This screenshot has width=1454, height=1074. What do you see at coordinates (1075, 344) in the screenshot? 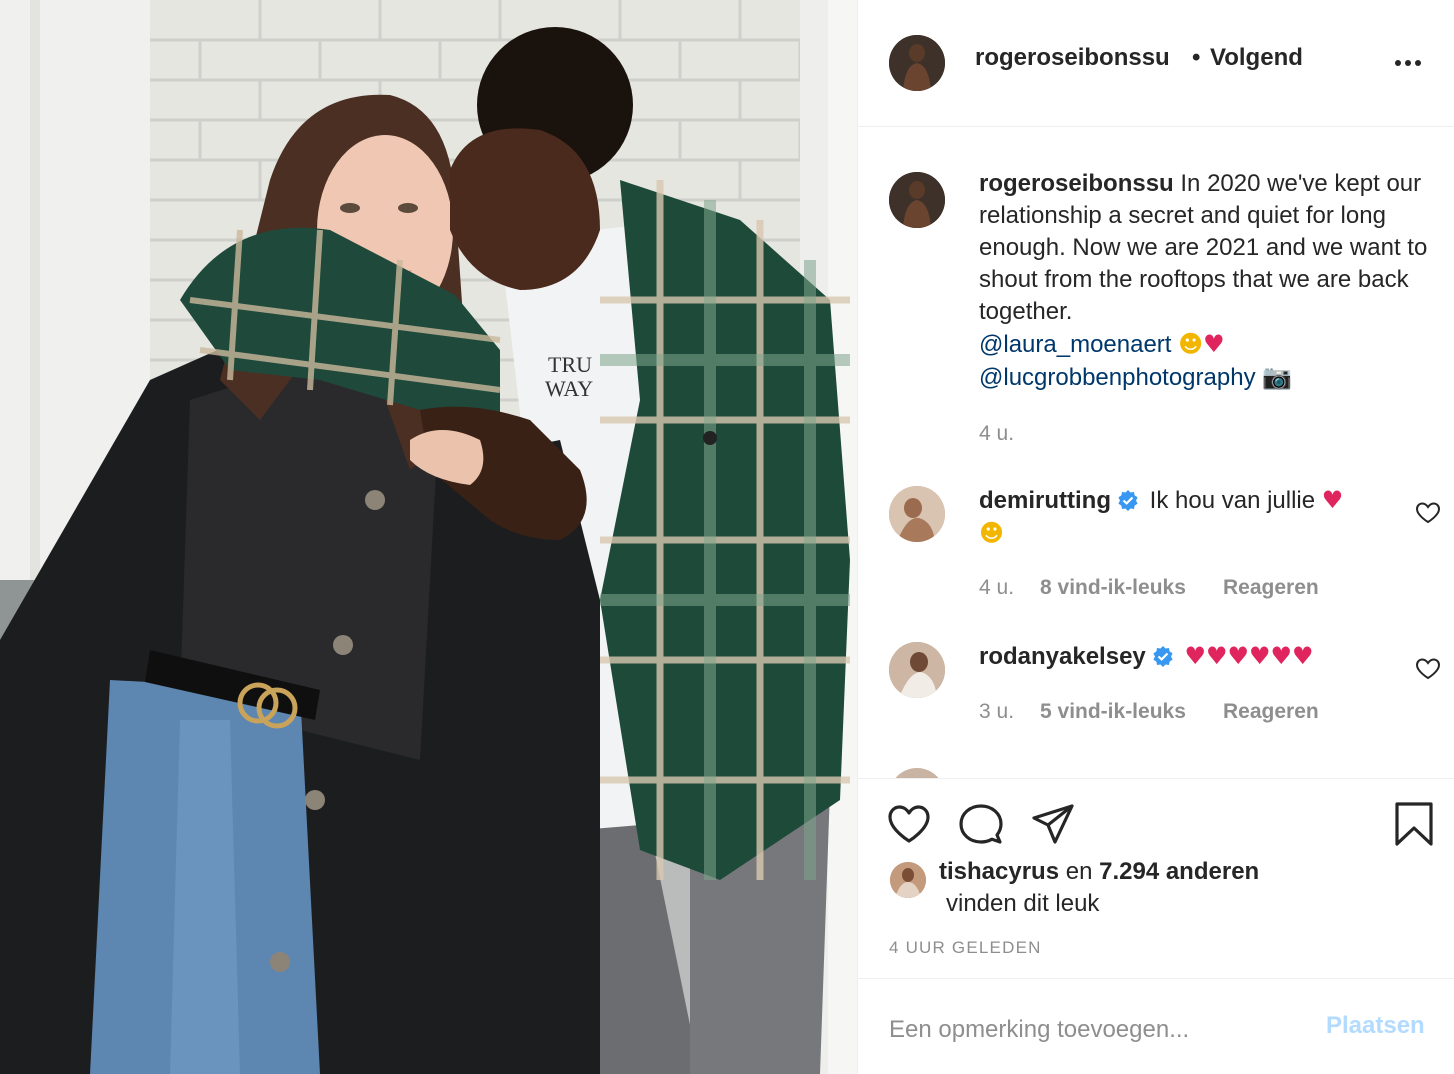
I see `mention-link: @laura_moenaert` at bounding box center [1075, 344].